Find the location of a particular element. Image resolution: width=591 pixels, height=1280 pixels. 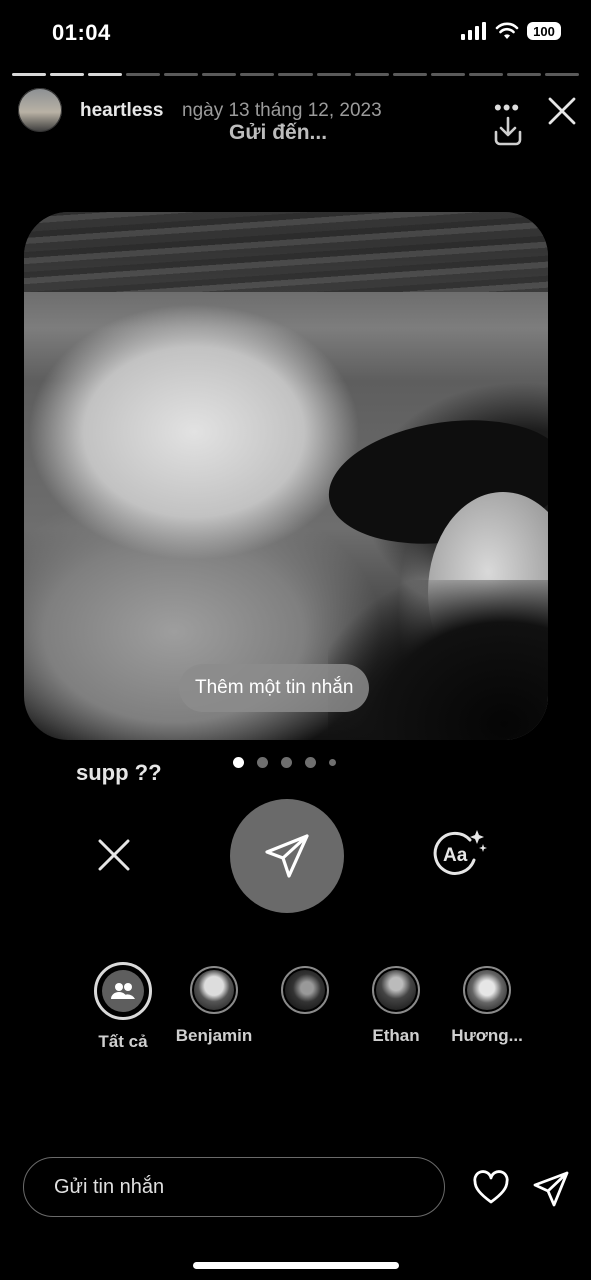

home-indicator is located at coordinates (296, 1265).